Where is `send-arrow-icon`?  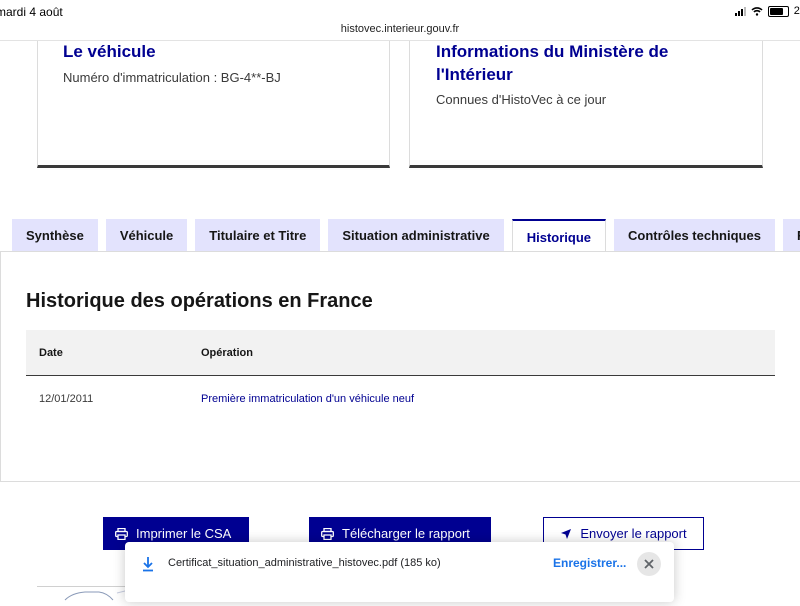 send-arrow-icon is located at coordinates (566, 533).